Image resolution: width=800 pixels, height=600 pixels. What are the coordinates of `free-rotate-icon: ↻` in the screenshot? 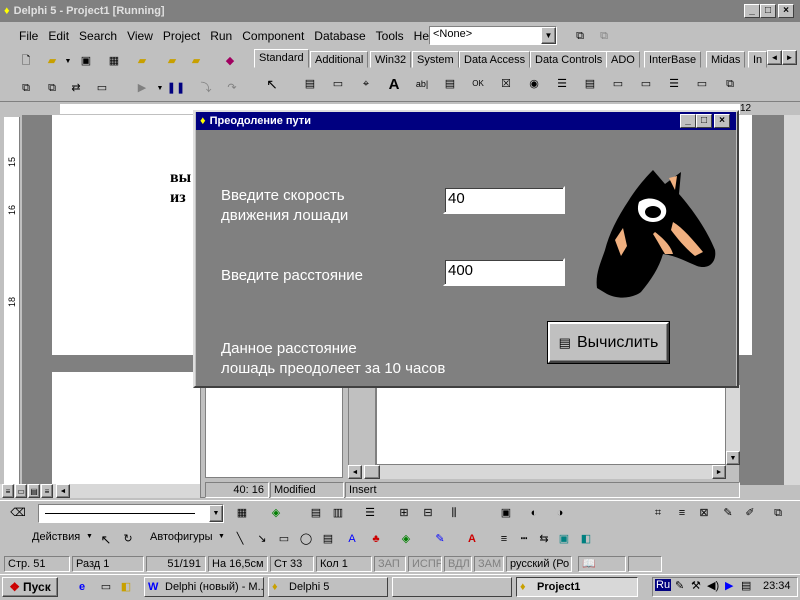 It's located at (128, 539).